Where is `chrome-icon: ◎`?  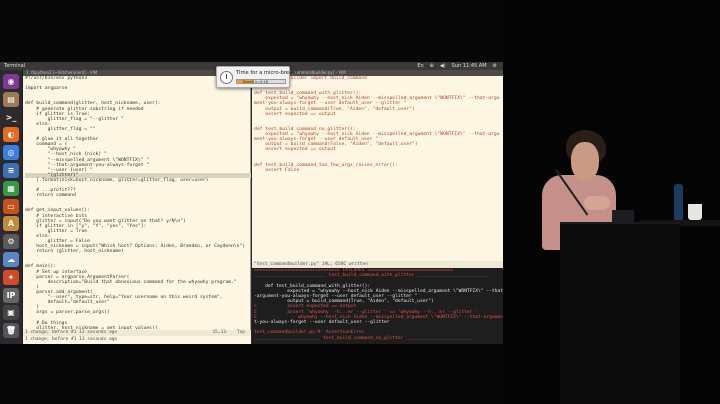 chrome-icon: ◎ is located at coordinates (11, 153).